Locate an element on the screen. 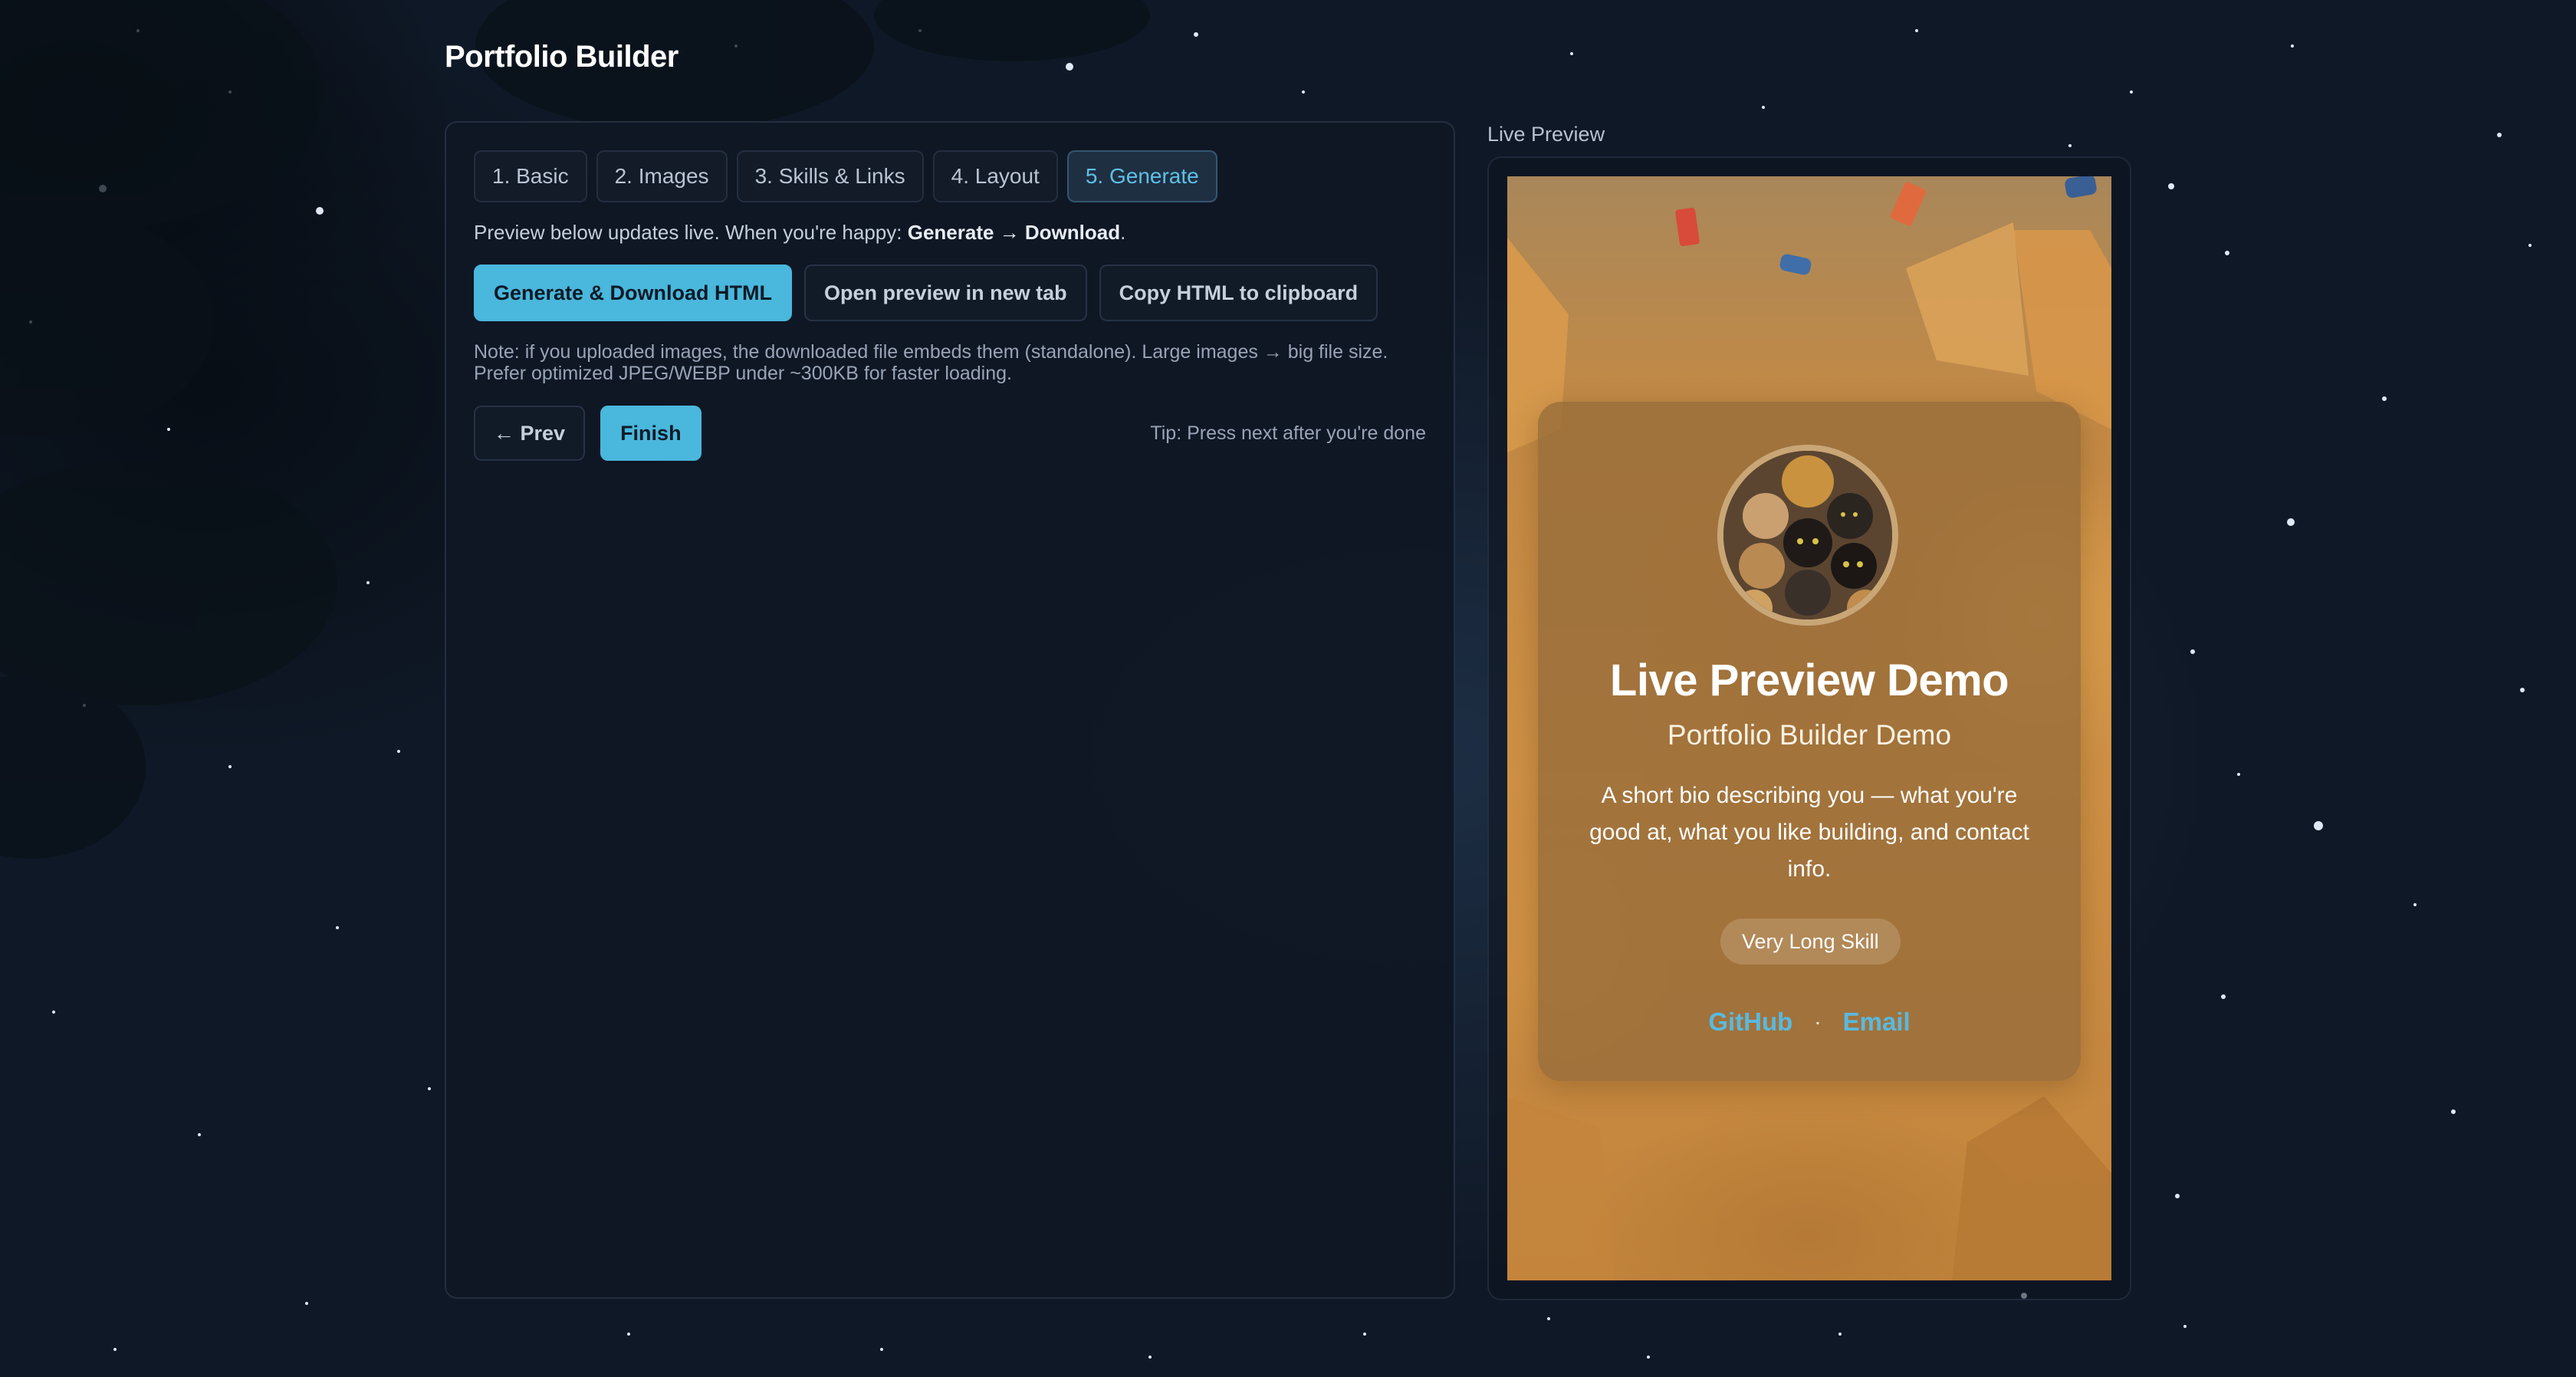 The width and height of the screenshot is (2576, 1377). tab-layout: 4. Layout is located at coordinates (995, 176).